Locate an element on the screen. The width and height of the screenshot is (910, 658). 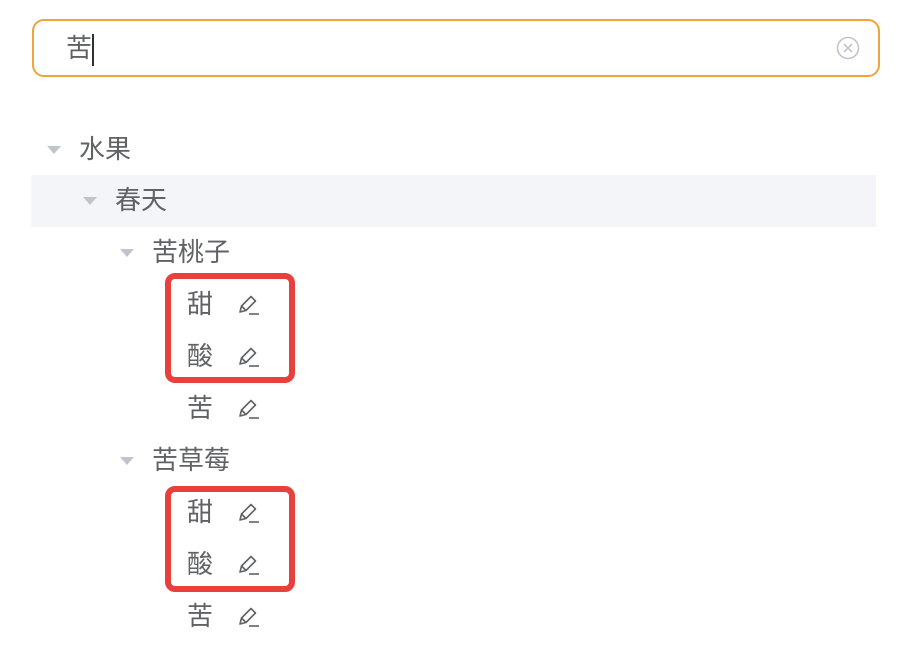
tree-node-label: 苦桃子 is located at coordinates (191, 253).